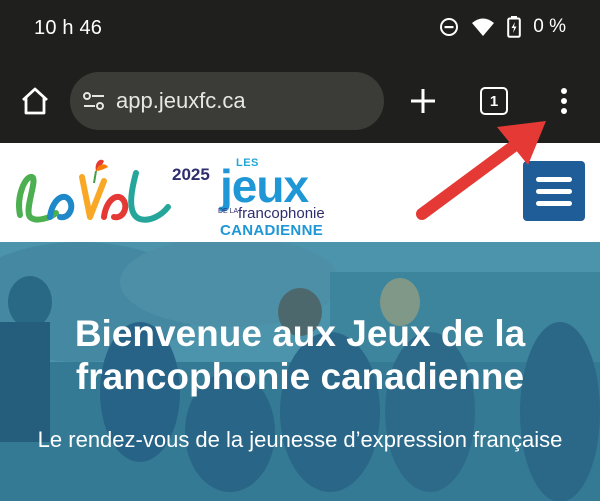  I want to click on logo-de-la: DE LA, so click(228, 211).